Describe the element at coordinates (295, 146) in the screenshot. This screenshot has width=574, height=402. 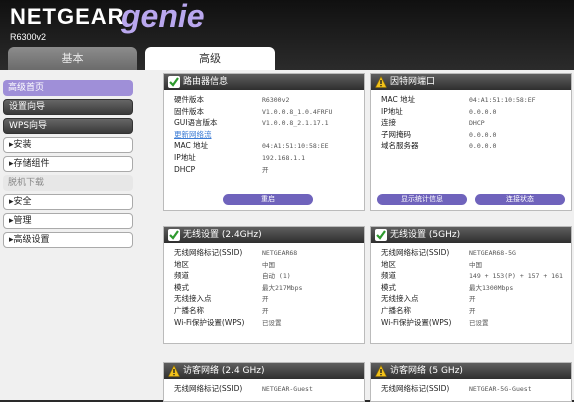
I see `row-value: 04:A1:51:10:58:EE` at that location.